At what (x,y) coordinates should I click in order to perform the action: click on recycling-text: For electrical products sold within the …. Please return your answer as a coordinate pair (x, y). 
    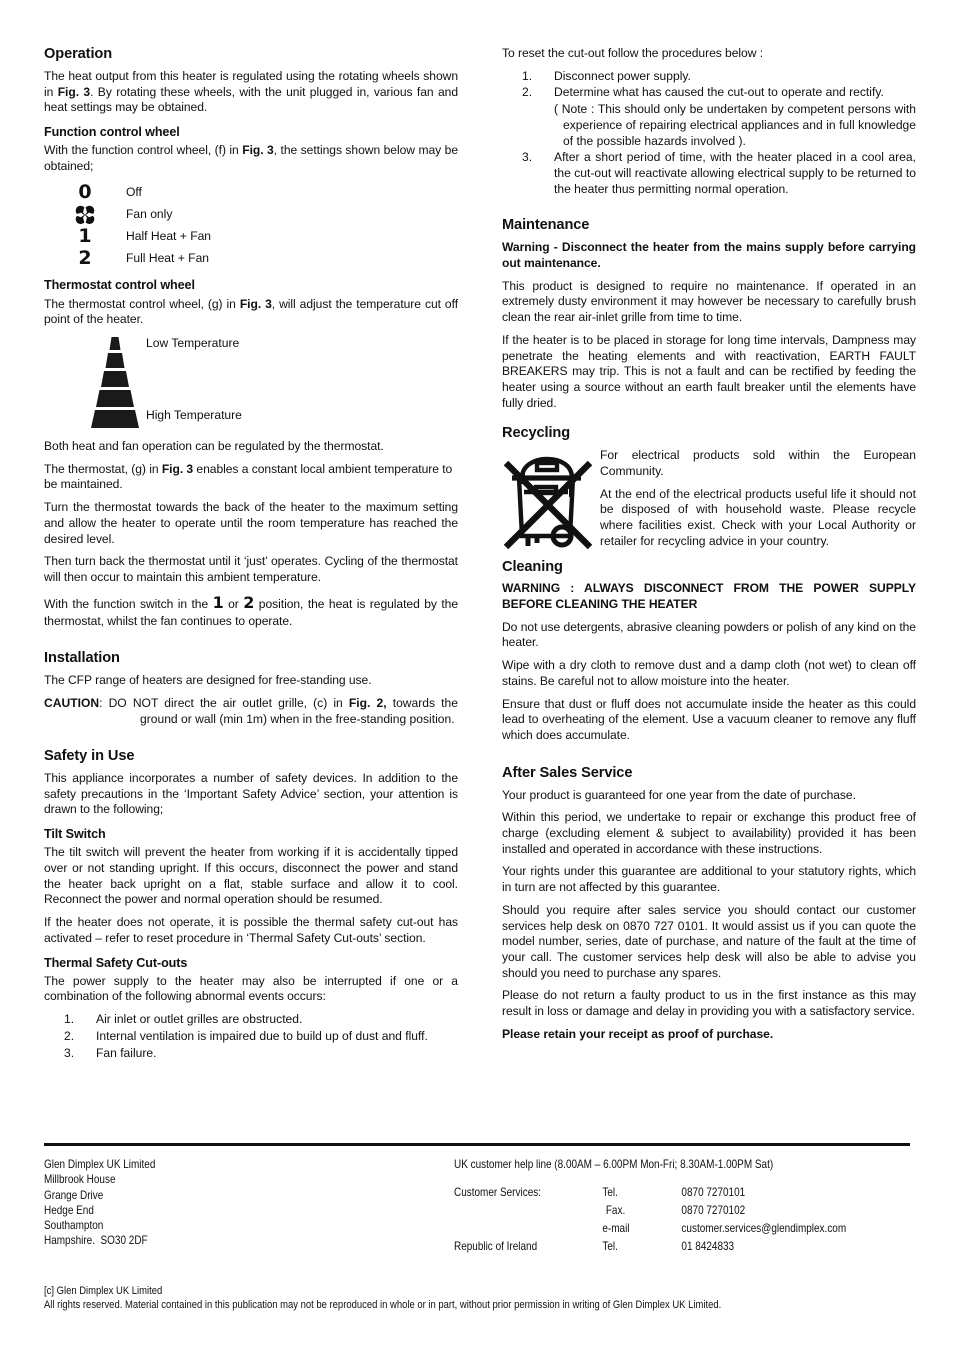
    Looking at the image, I should click on (757, 502).